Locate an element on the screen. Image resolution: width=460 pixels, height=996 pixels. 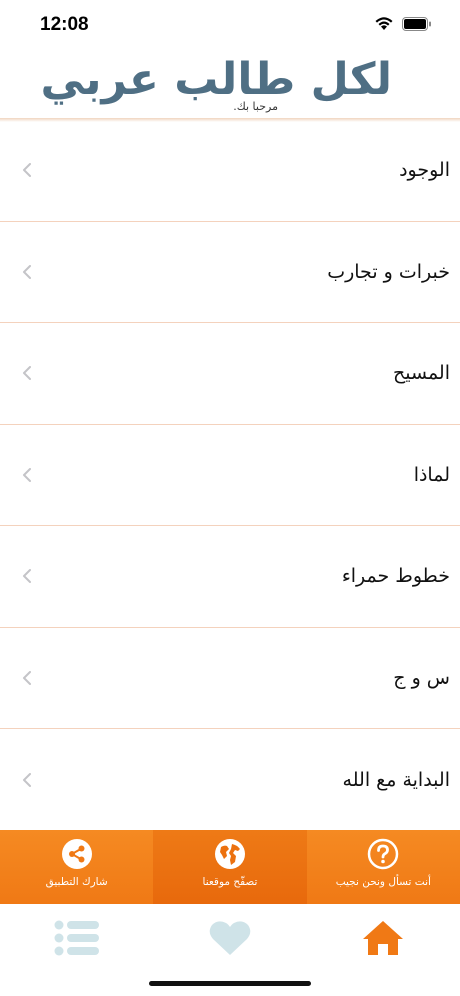
list-item-label: خبرات و تجارب is located at coordinates (388, 271).